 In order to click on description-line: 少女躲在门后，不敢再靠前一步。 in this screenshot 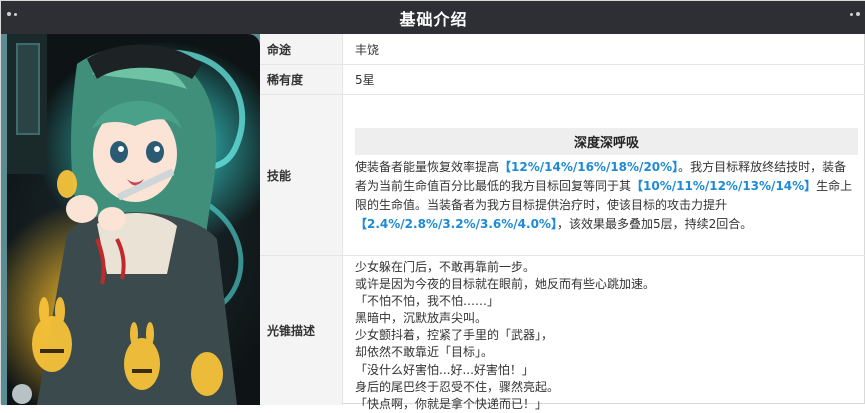, I will do `click(445, 267)`.